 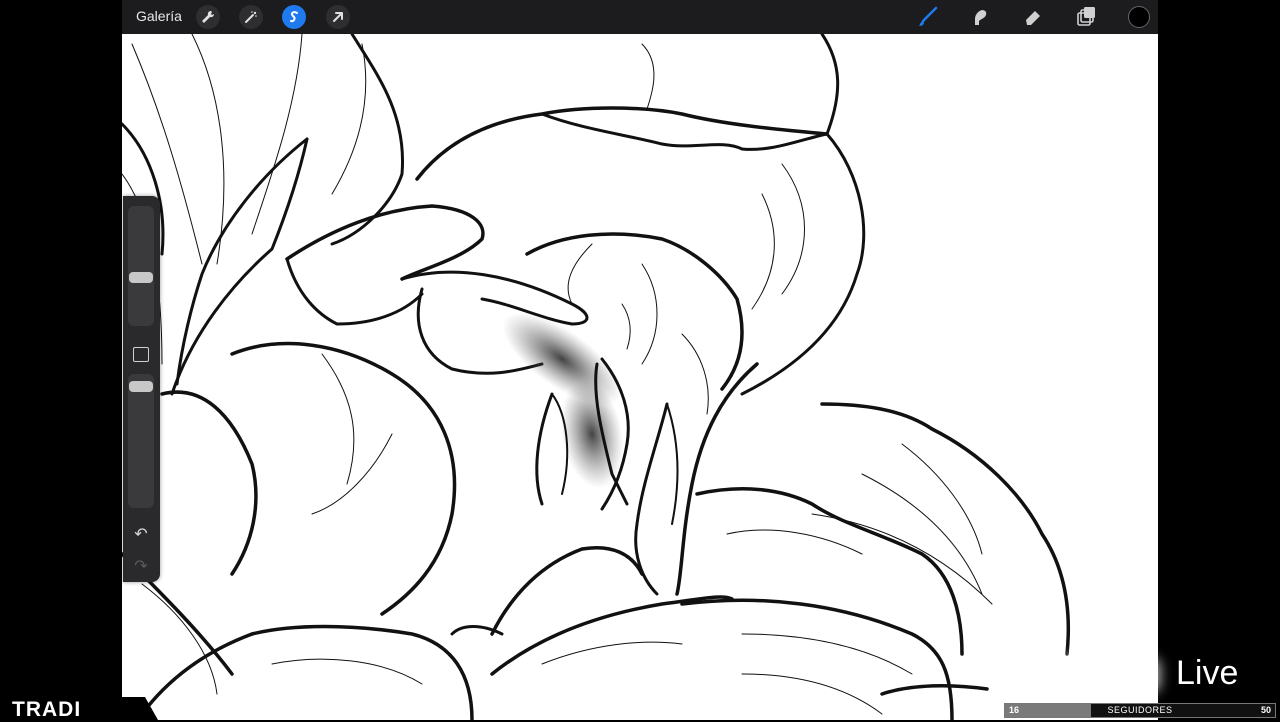 I want to click on actions-button, so click(x=208, y=17).